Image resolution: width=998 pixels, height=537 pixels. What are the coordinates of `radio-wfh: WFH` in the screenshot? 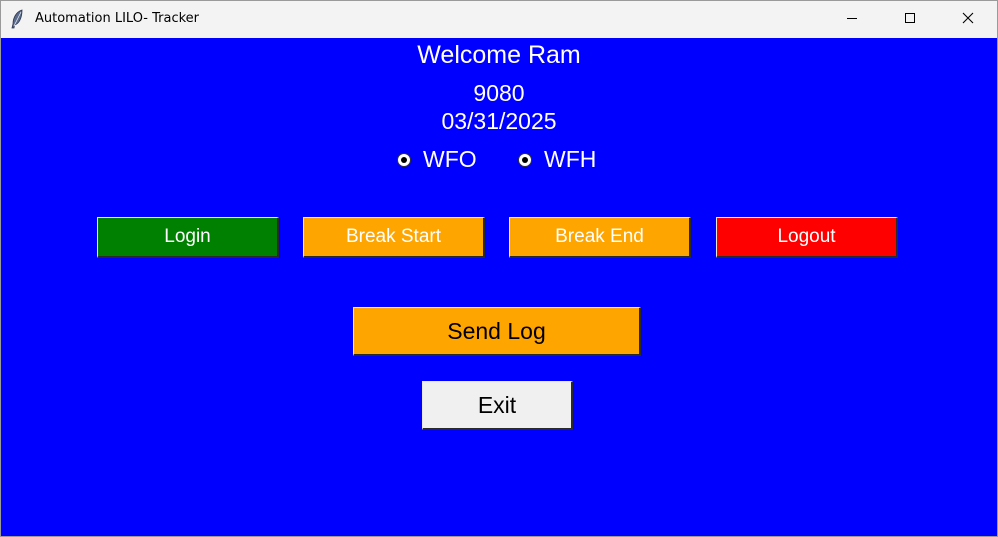 It's located at (557, 159).